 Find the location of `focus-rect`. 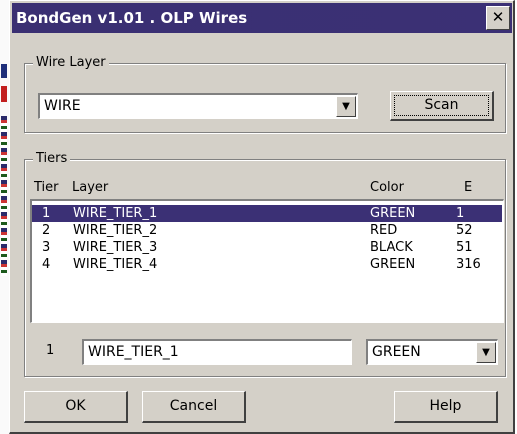

focus-rect is located at coordinates (441, 105).